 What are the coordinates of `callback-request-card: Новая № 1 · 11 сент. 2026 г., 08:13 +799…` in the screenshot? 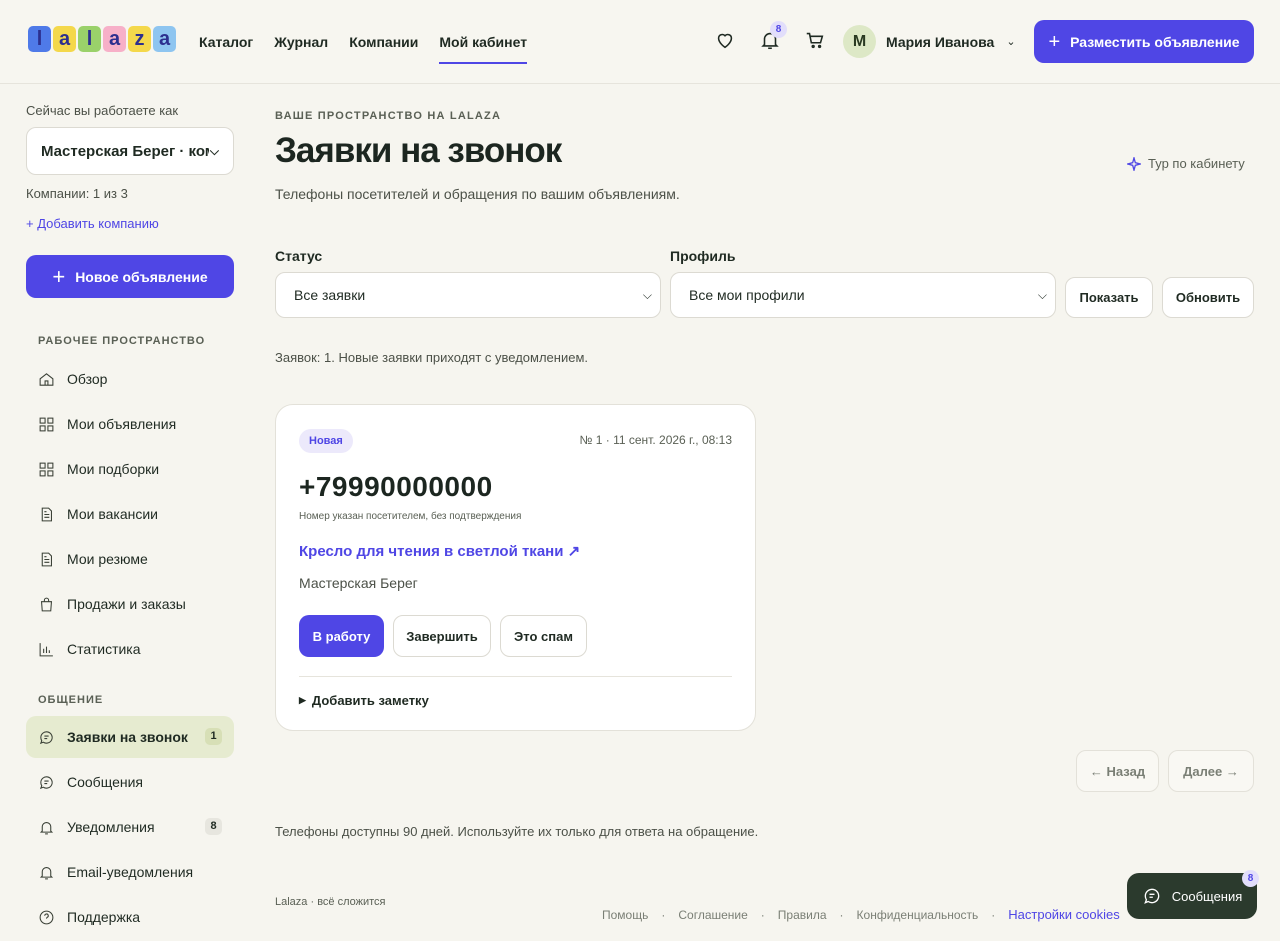 It's located at (515, 567).